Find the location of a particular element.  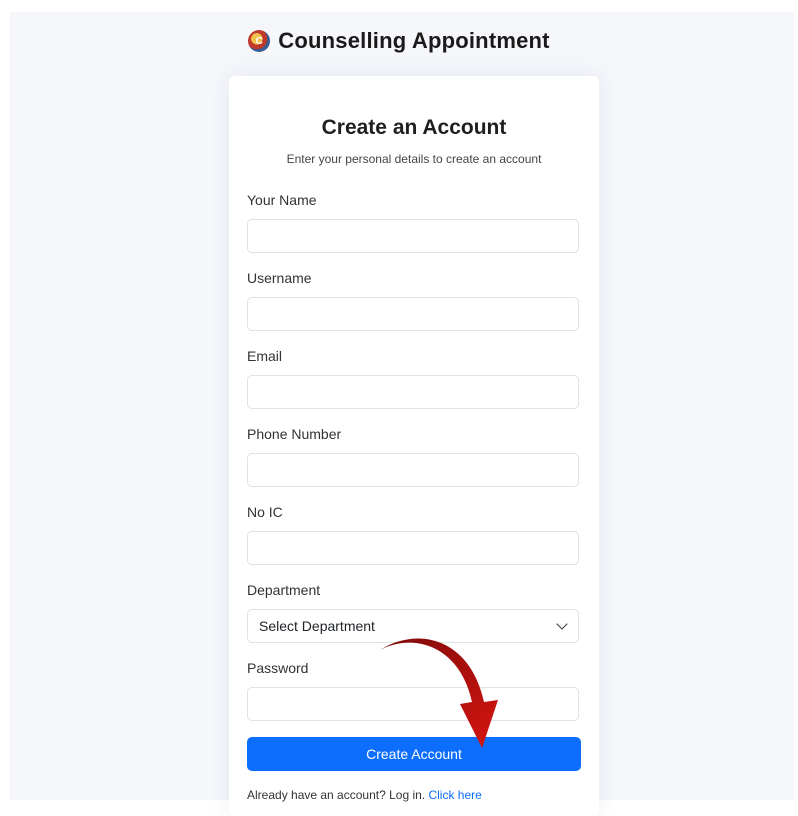

phone-input is located at coordinates (413, 470).